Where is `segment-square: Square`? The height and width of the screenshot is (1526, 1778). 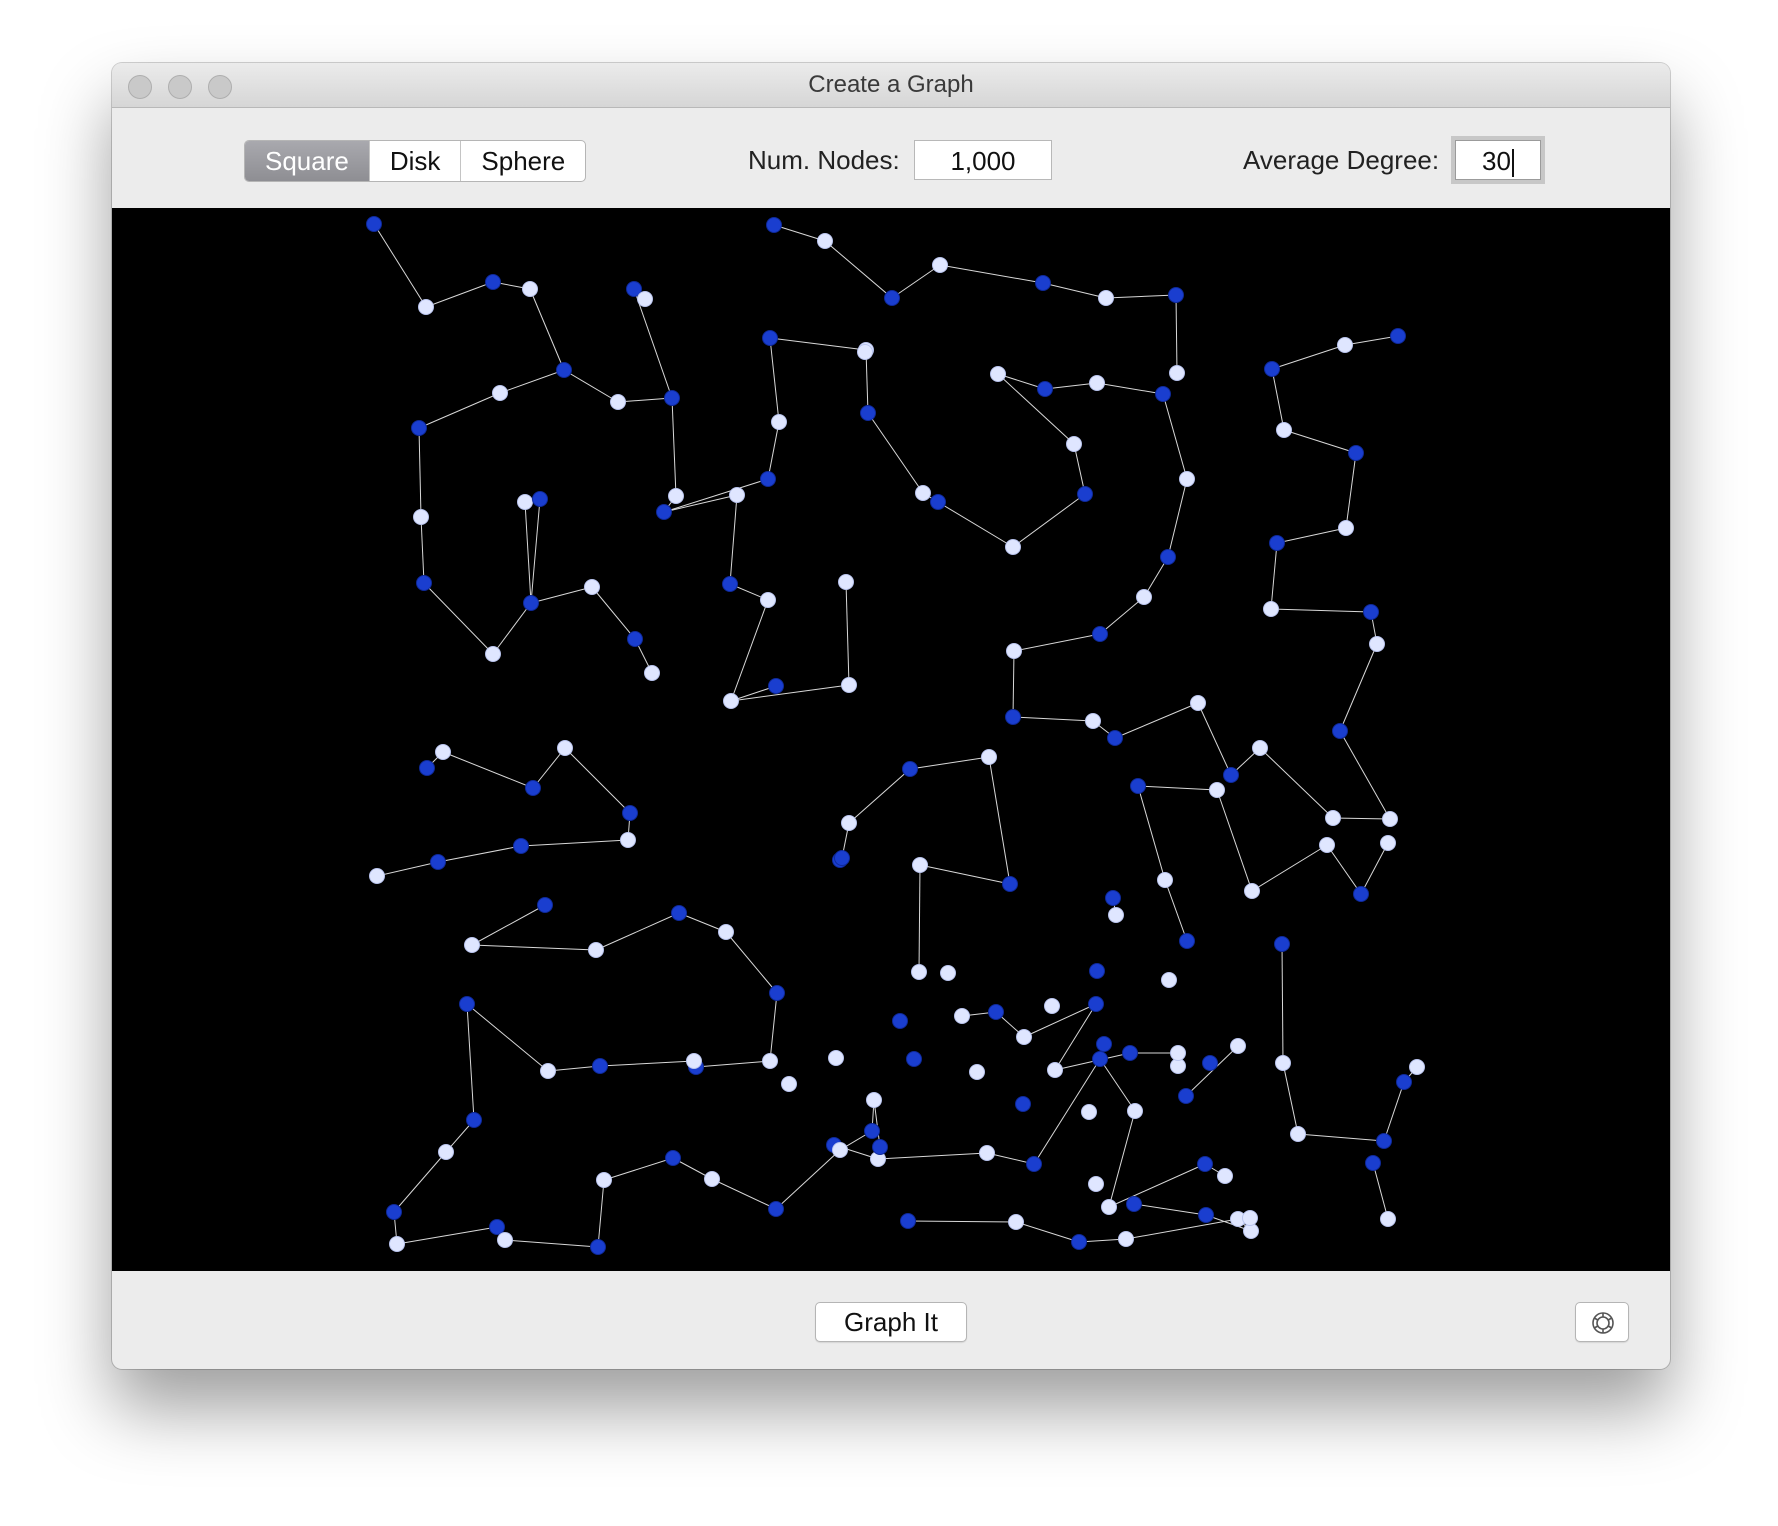
segment-square: Square is located at coordinates (307, 161).